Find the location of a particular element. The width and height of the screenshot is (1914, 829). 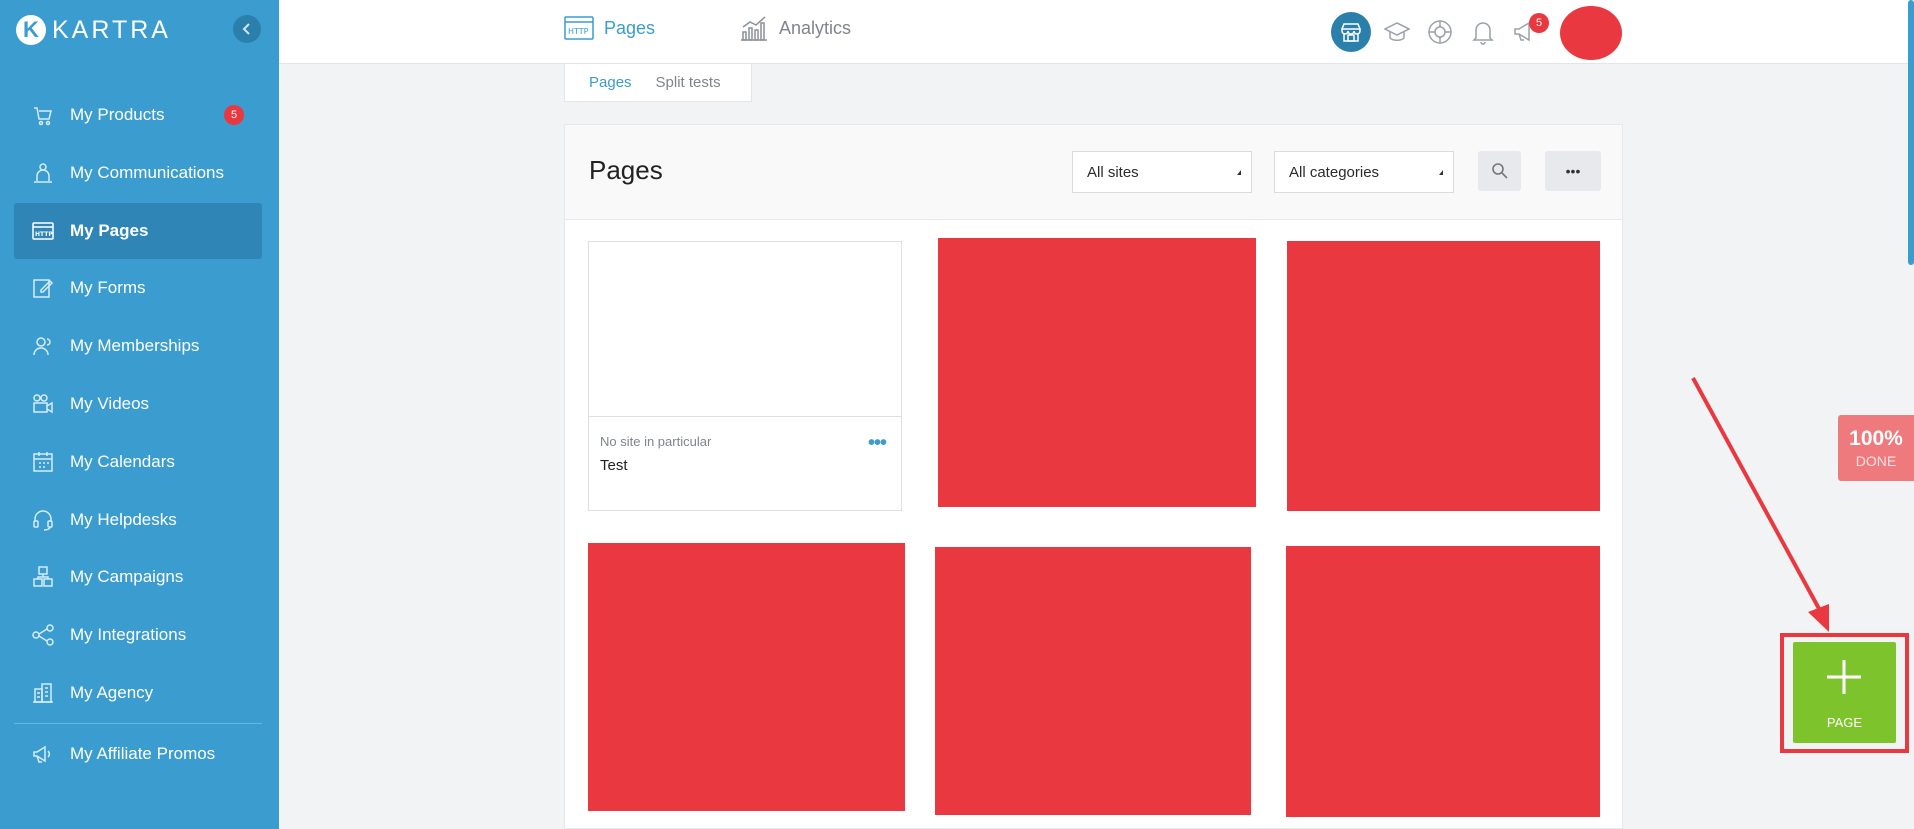

plus-icon is located at coordinates (1844, 677).